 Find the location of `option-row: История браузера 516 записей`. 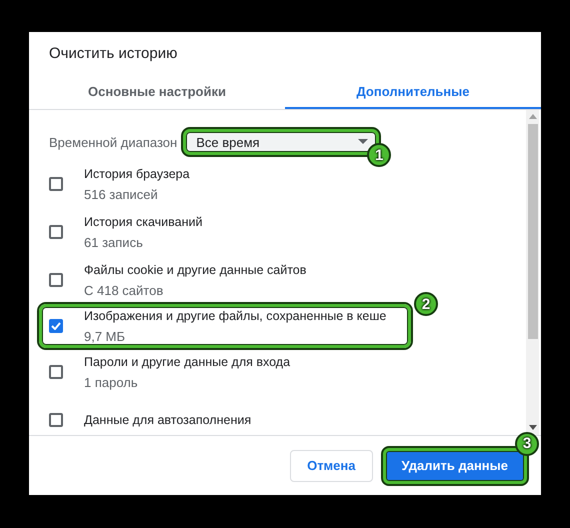

option-row: История браузера 516 записей is located at coordinates (109, 184).